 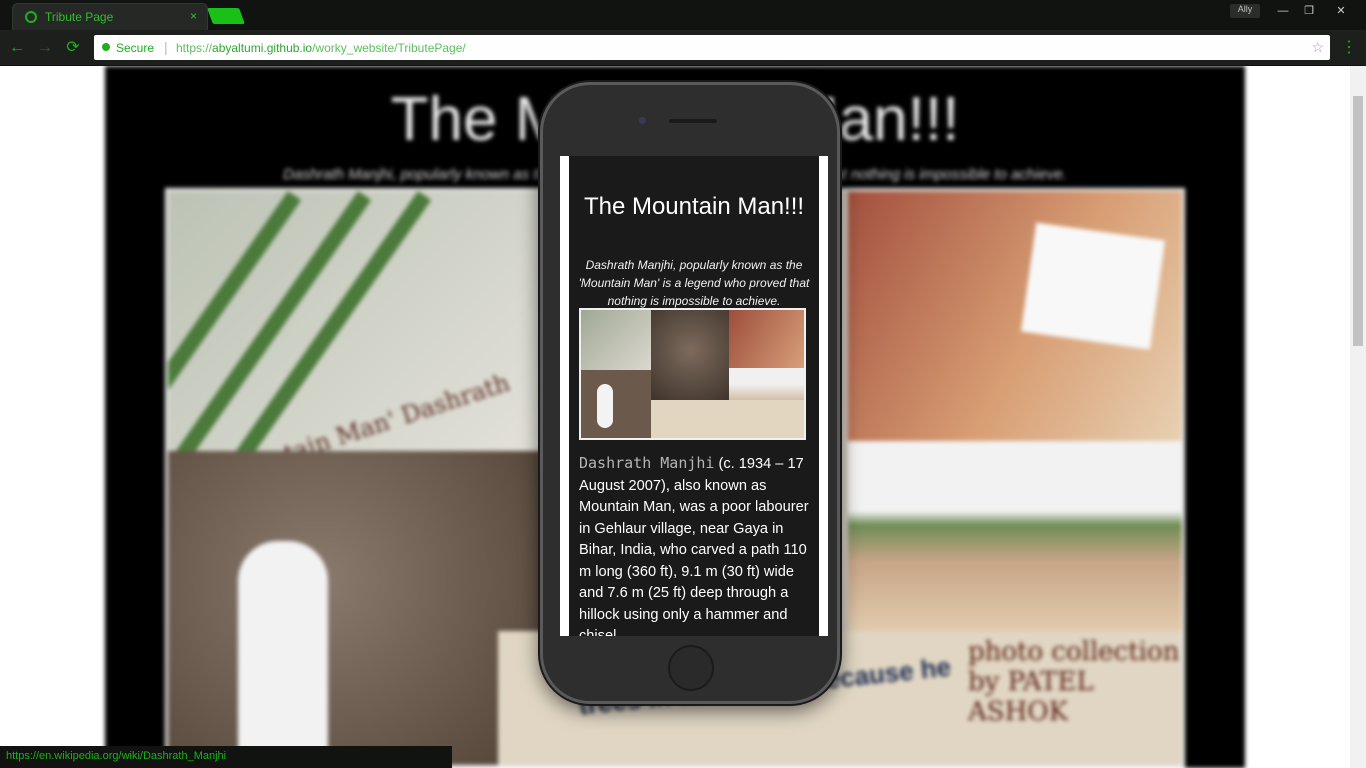 I want to click on tab-strip: Tribute Page × Ally — ❐ ✕, so click(x=683, y=15).